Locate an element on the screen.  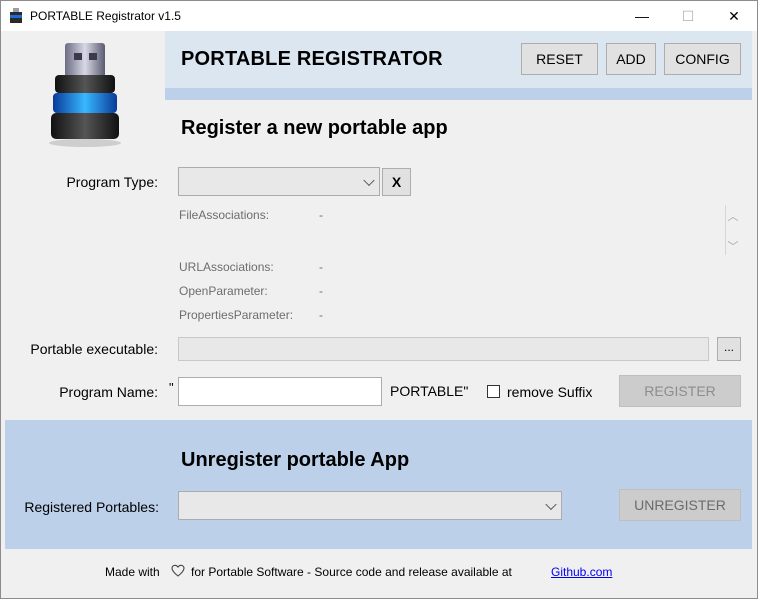
registered-portables-label: Registered Portables: is located at coordinates (91, 507).